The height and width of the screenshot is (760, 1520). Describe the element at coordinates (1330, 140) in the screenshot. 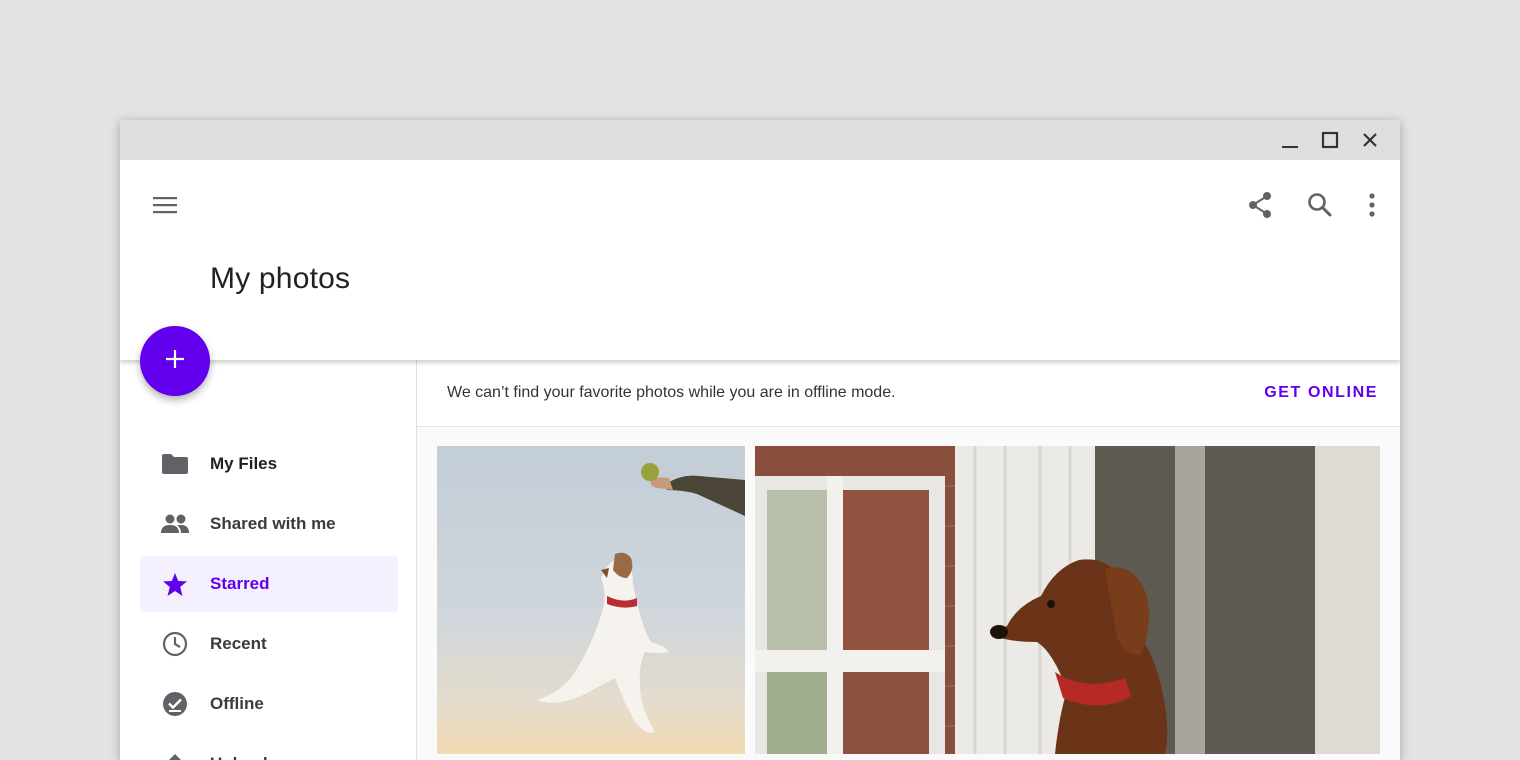

I see `maximize-icon` at that location.